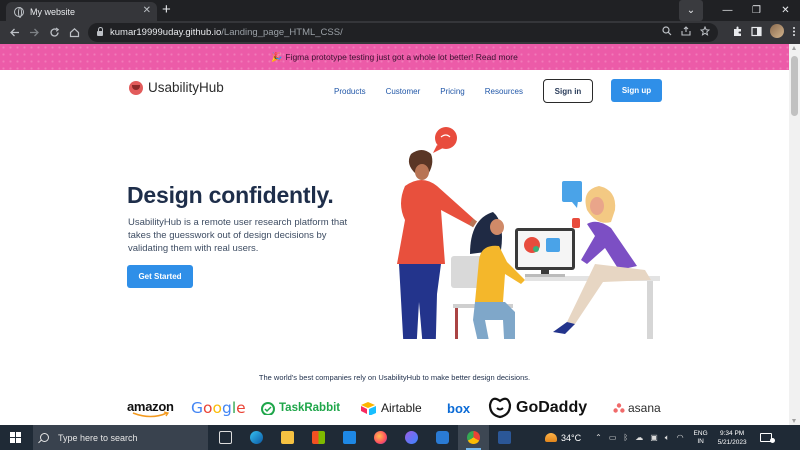 This screenshot has height=450, width=800. What do you see at coordinates (368, 408) in the screenshot?
I see `airtable-icon` at bounding box center [368, 408].